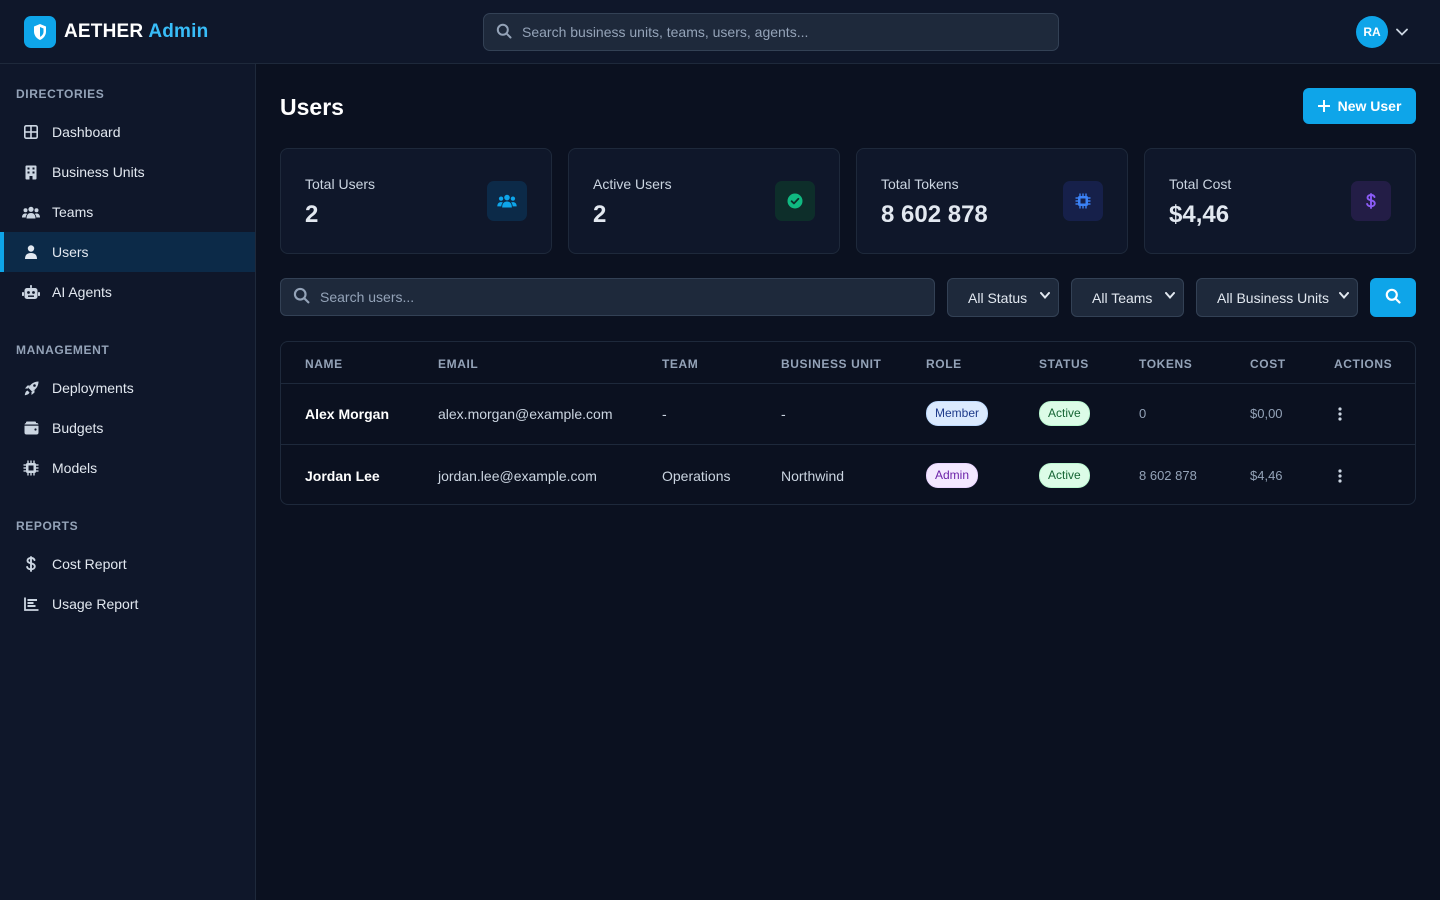  I want to click on user-team: Operations, so click(696, 475).